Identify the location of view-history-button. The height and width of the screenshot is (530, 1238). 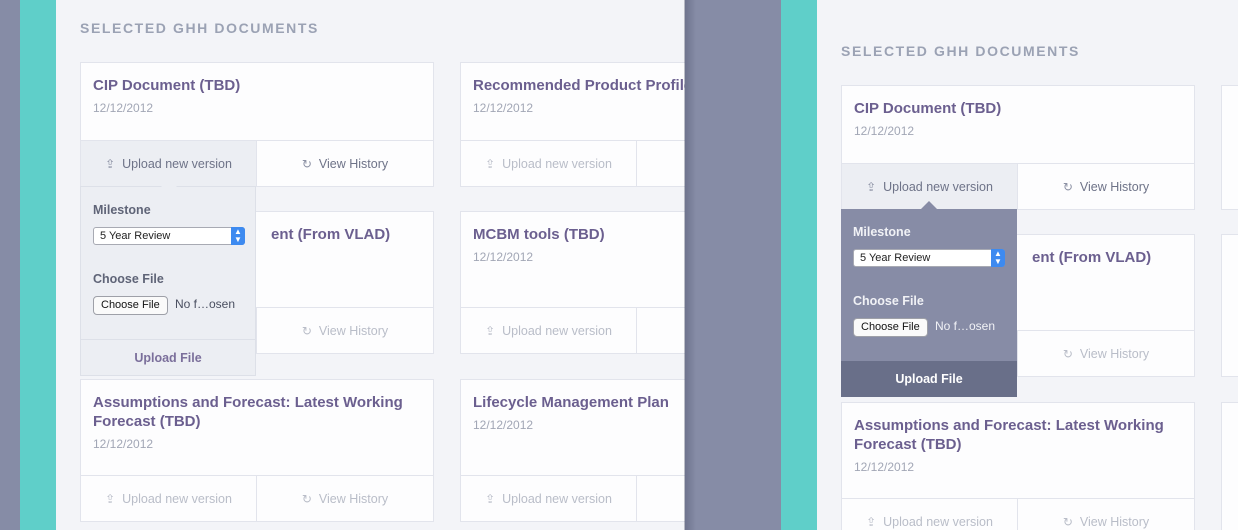
(661, 330).